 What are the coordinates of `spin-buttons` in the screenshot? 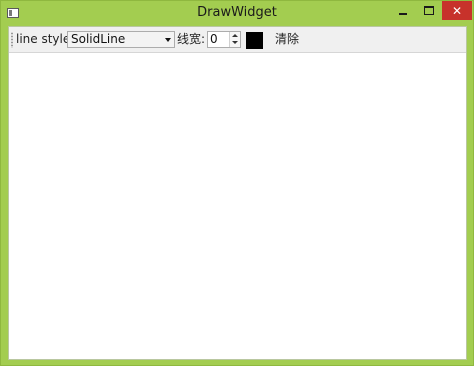 It's located at (234, 39).